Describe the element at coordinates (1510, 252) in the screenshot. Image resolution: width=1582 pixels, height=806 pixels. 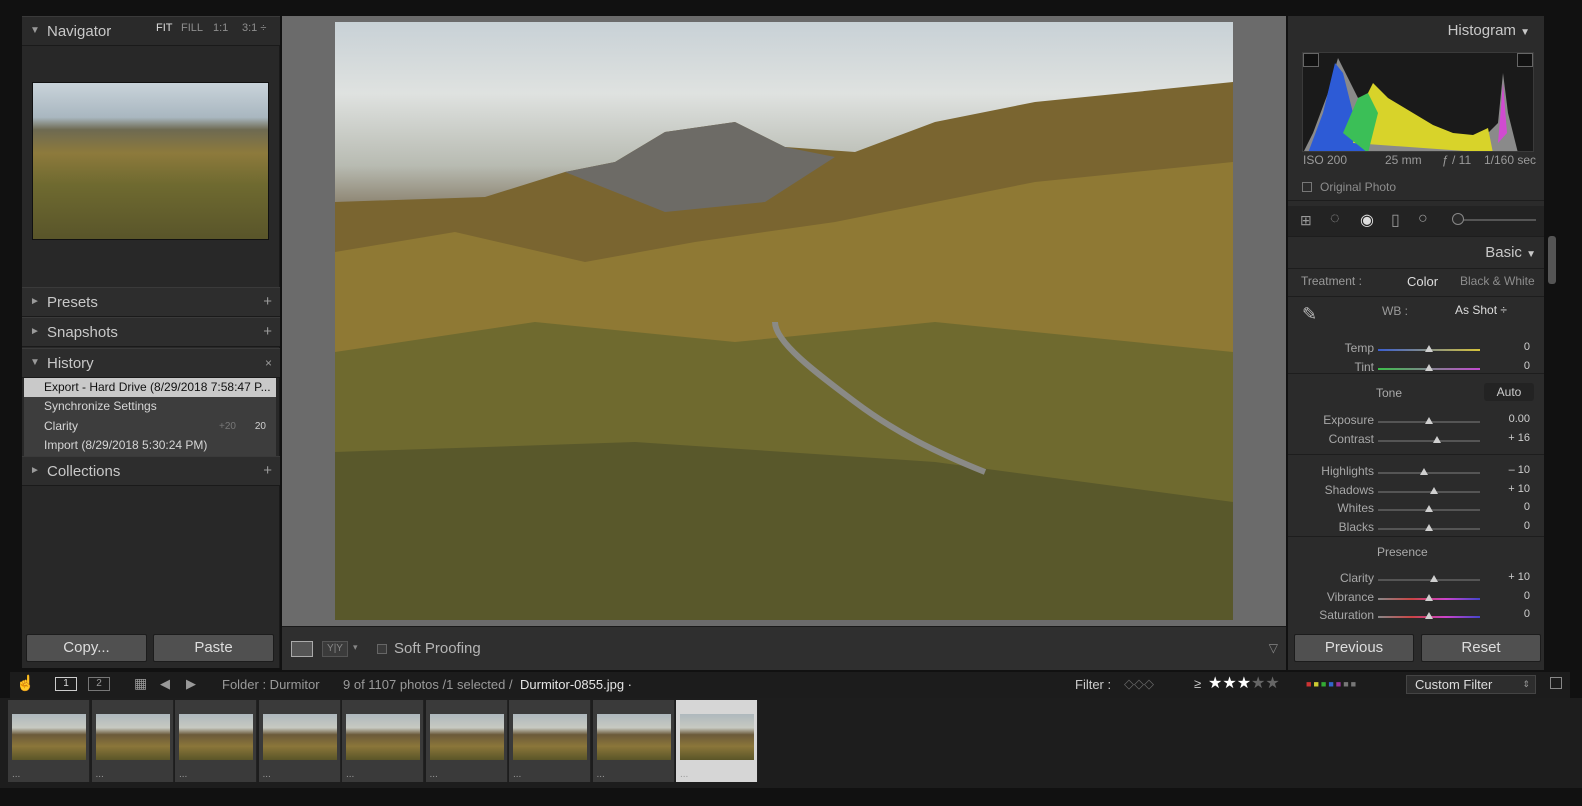
I see `basic-title: Basic ▼` at that location.